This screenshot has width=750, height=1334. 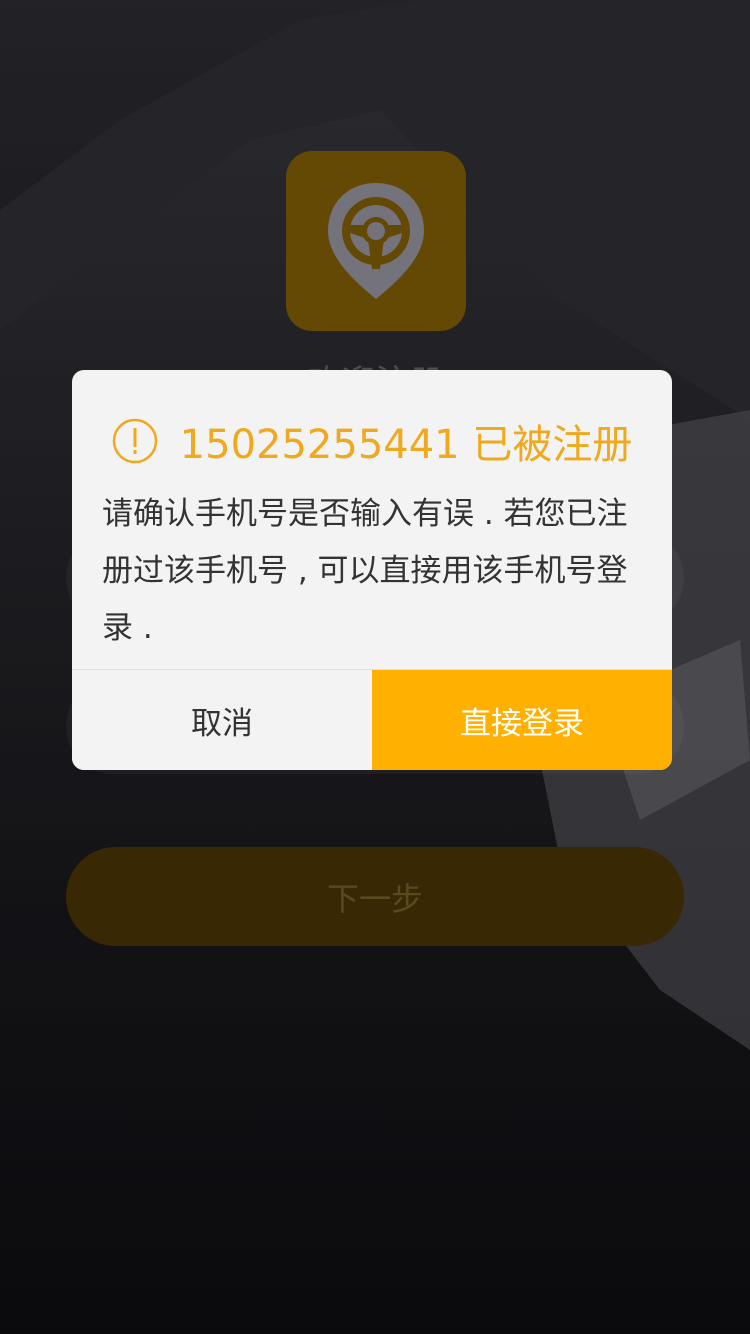 I want to click on dialog-actions: 取消 直接登录, so click(x=372, y=719).